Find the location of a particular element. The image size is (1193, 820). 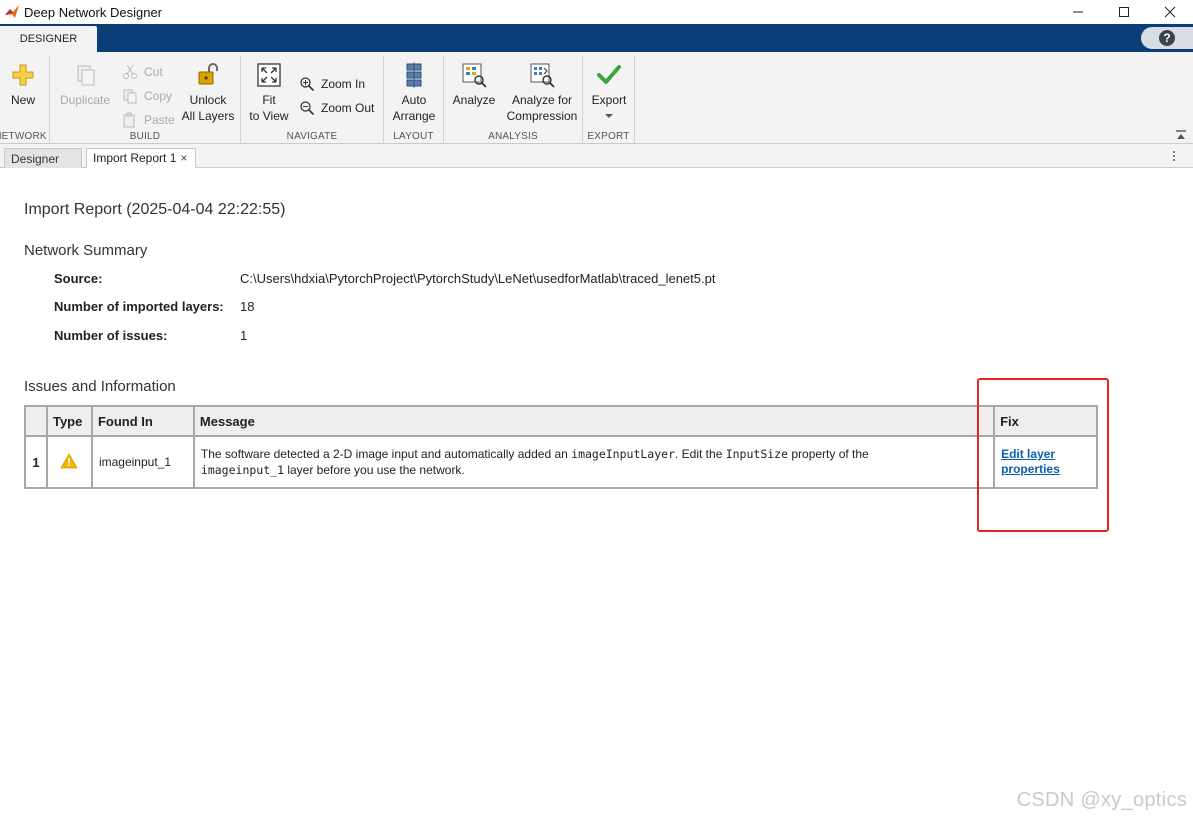

group-label-build: BUILD is located at coordinates (145, 136).